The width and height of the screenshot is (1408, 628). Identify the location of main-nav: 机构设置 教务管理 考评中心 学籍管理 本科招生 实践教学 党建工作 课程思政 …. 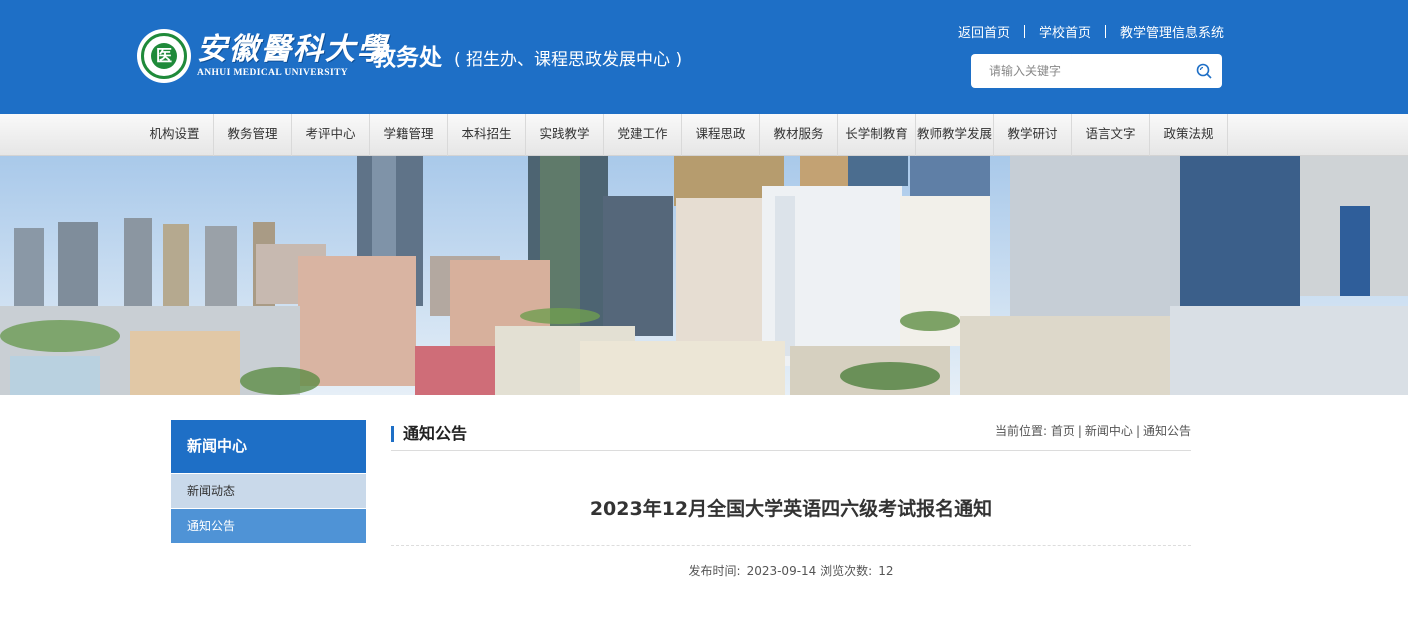
(704, 135).